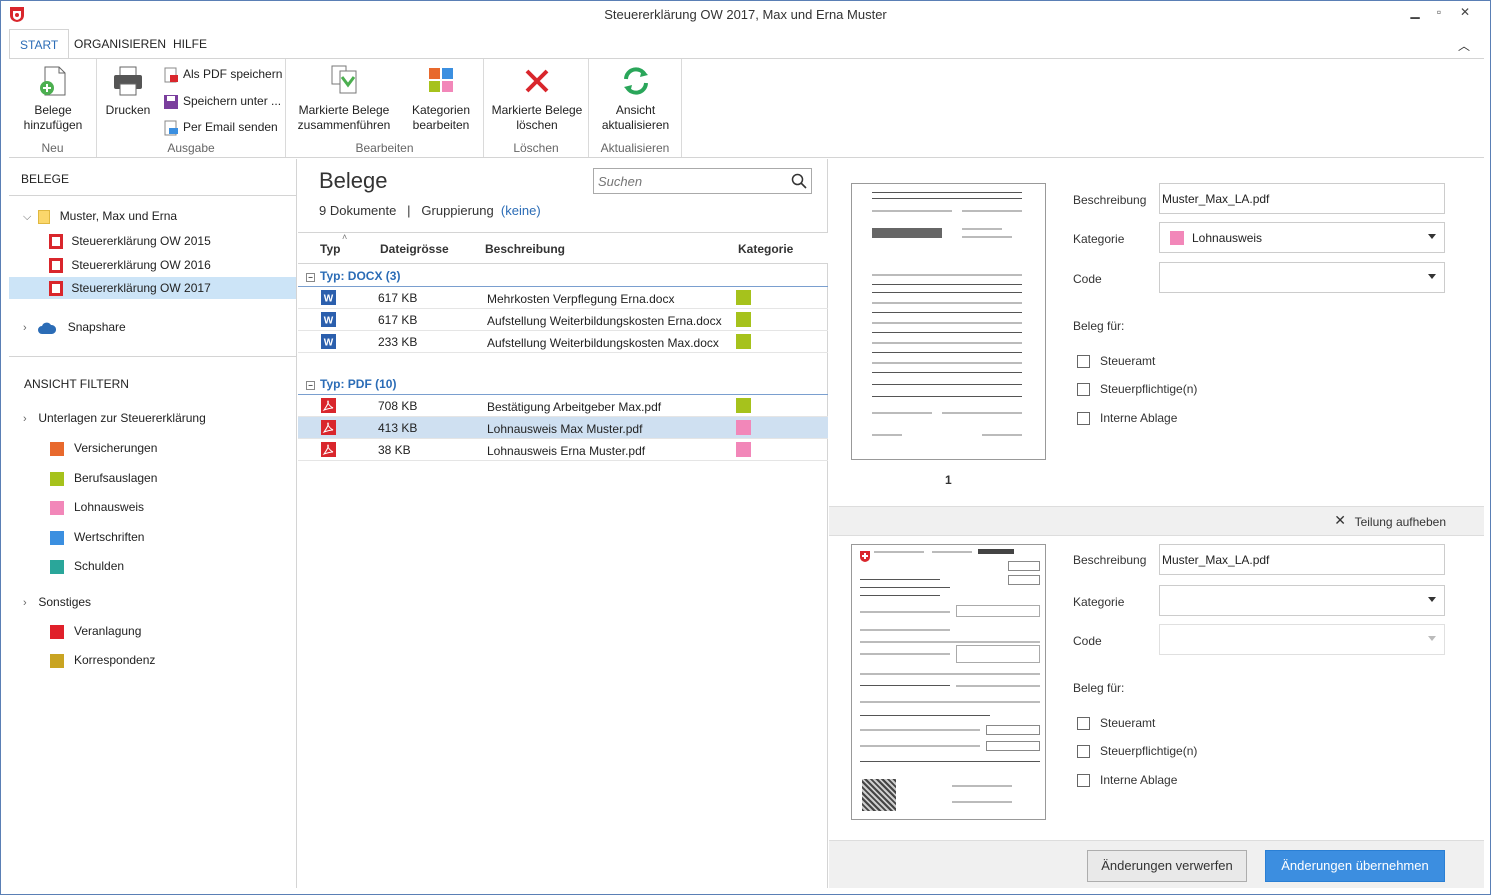 This screenshot has height=895, width=1491. Describe the element at coordinates (1302, 639) in the screenshot. I see `code-select-bottom` at that location.